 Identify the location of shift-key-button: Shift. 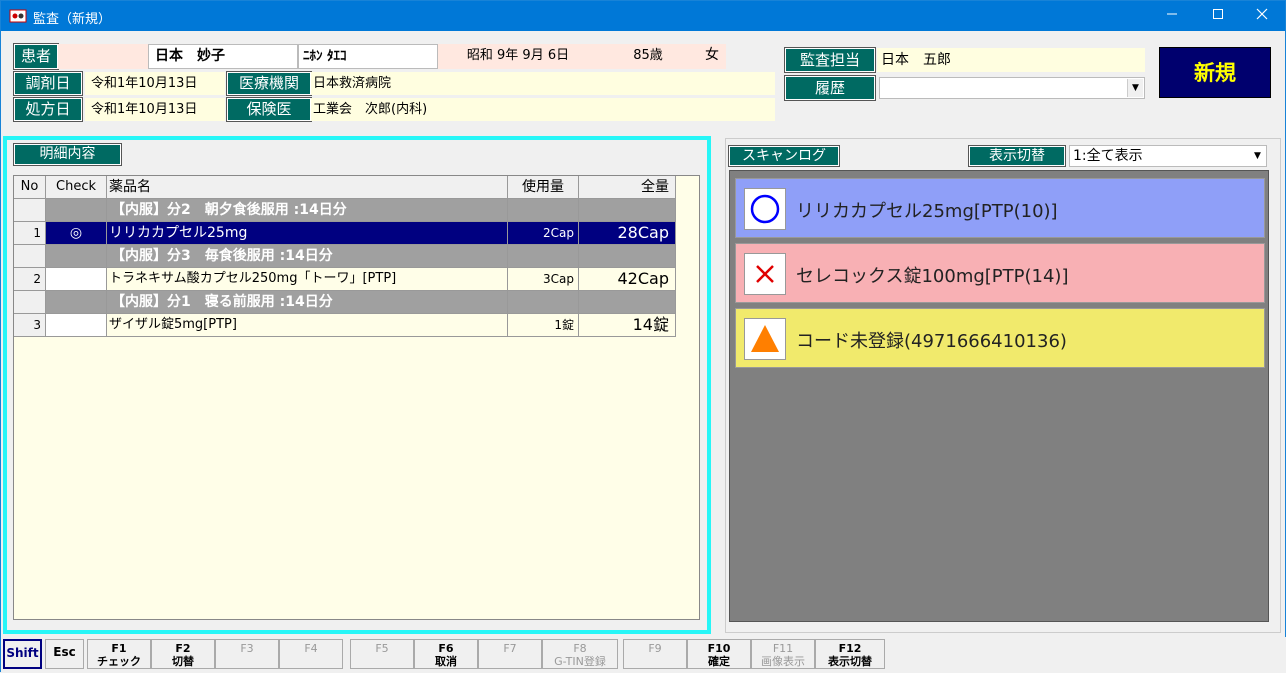
(22, 654).